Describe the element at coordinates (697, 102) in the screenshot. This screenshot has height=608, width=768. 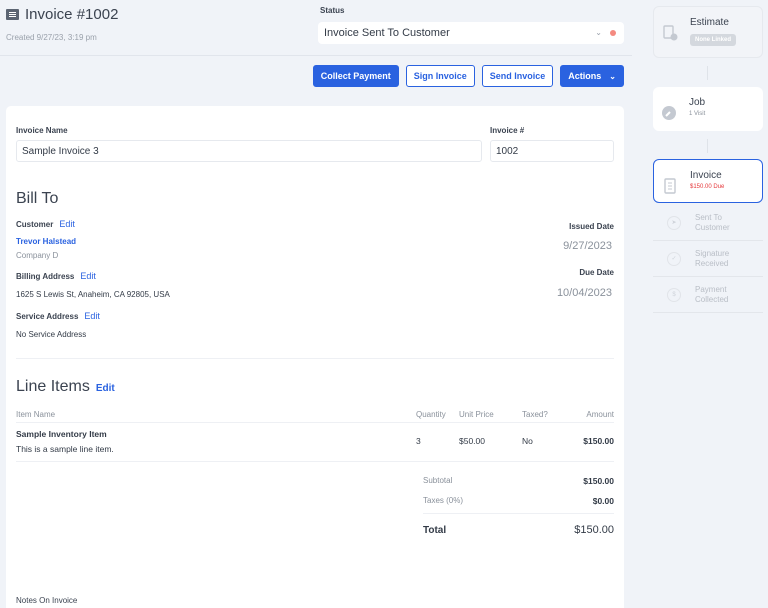
I see `job-title: Job` at that location.